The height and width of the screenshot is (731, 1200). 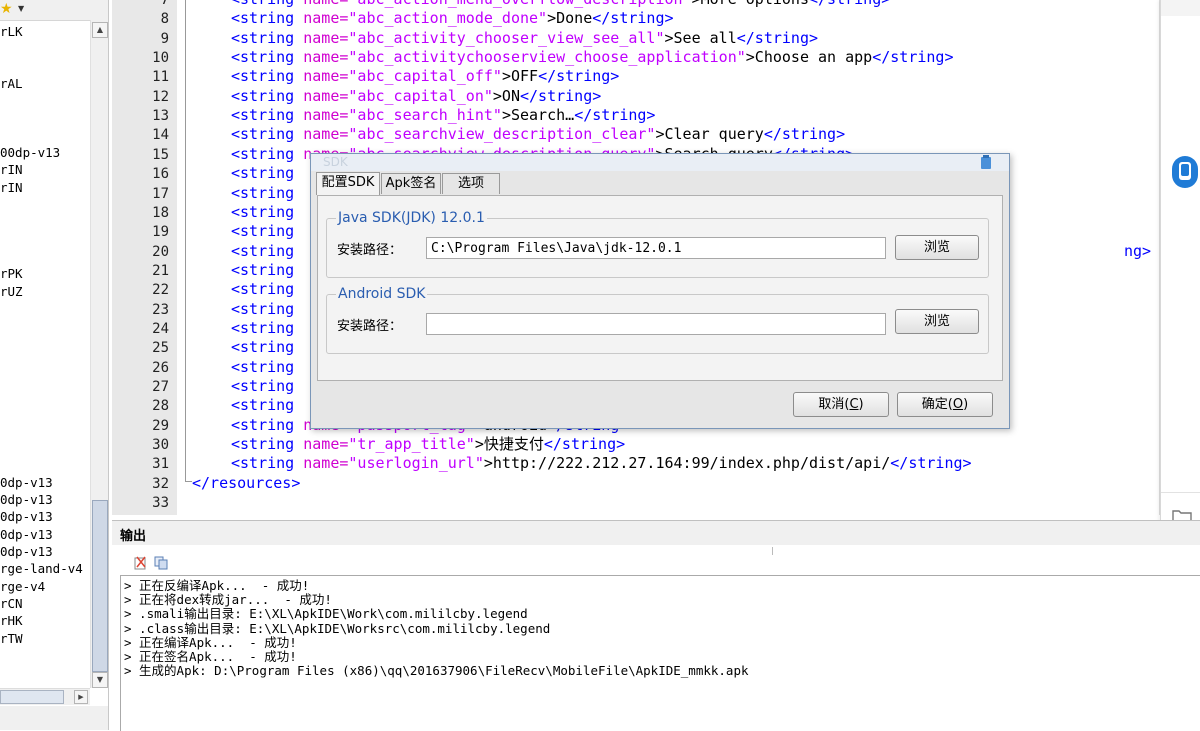 I want to click on clear-output-icon, so click(x=140, y=563).